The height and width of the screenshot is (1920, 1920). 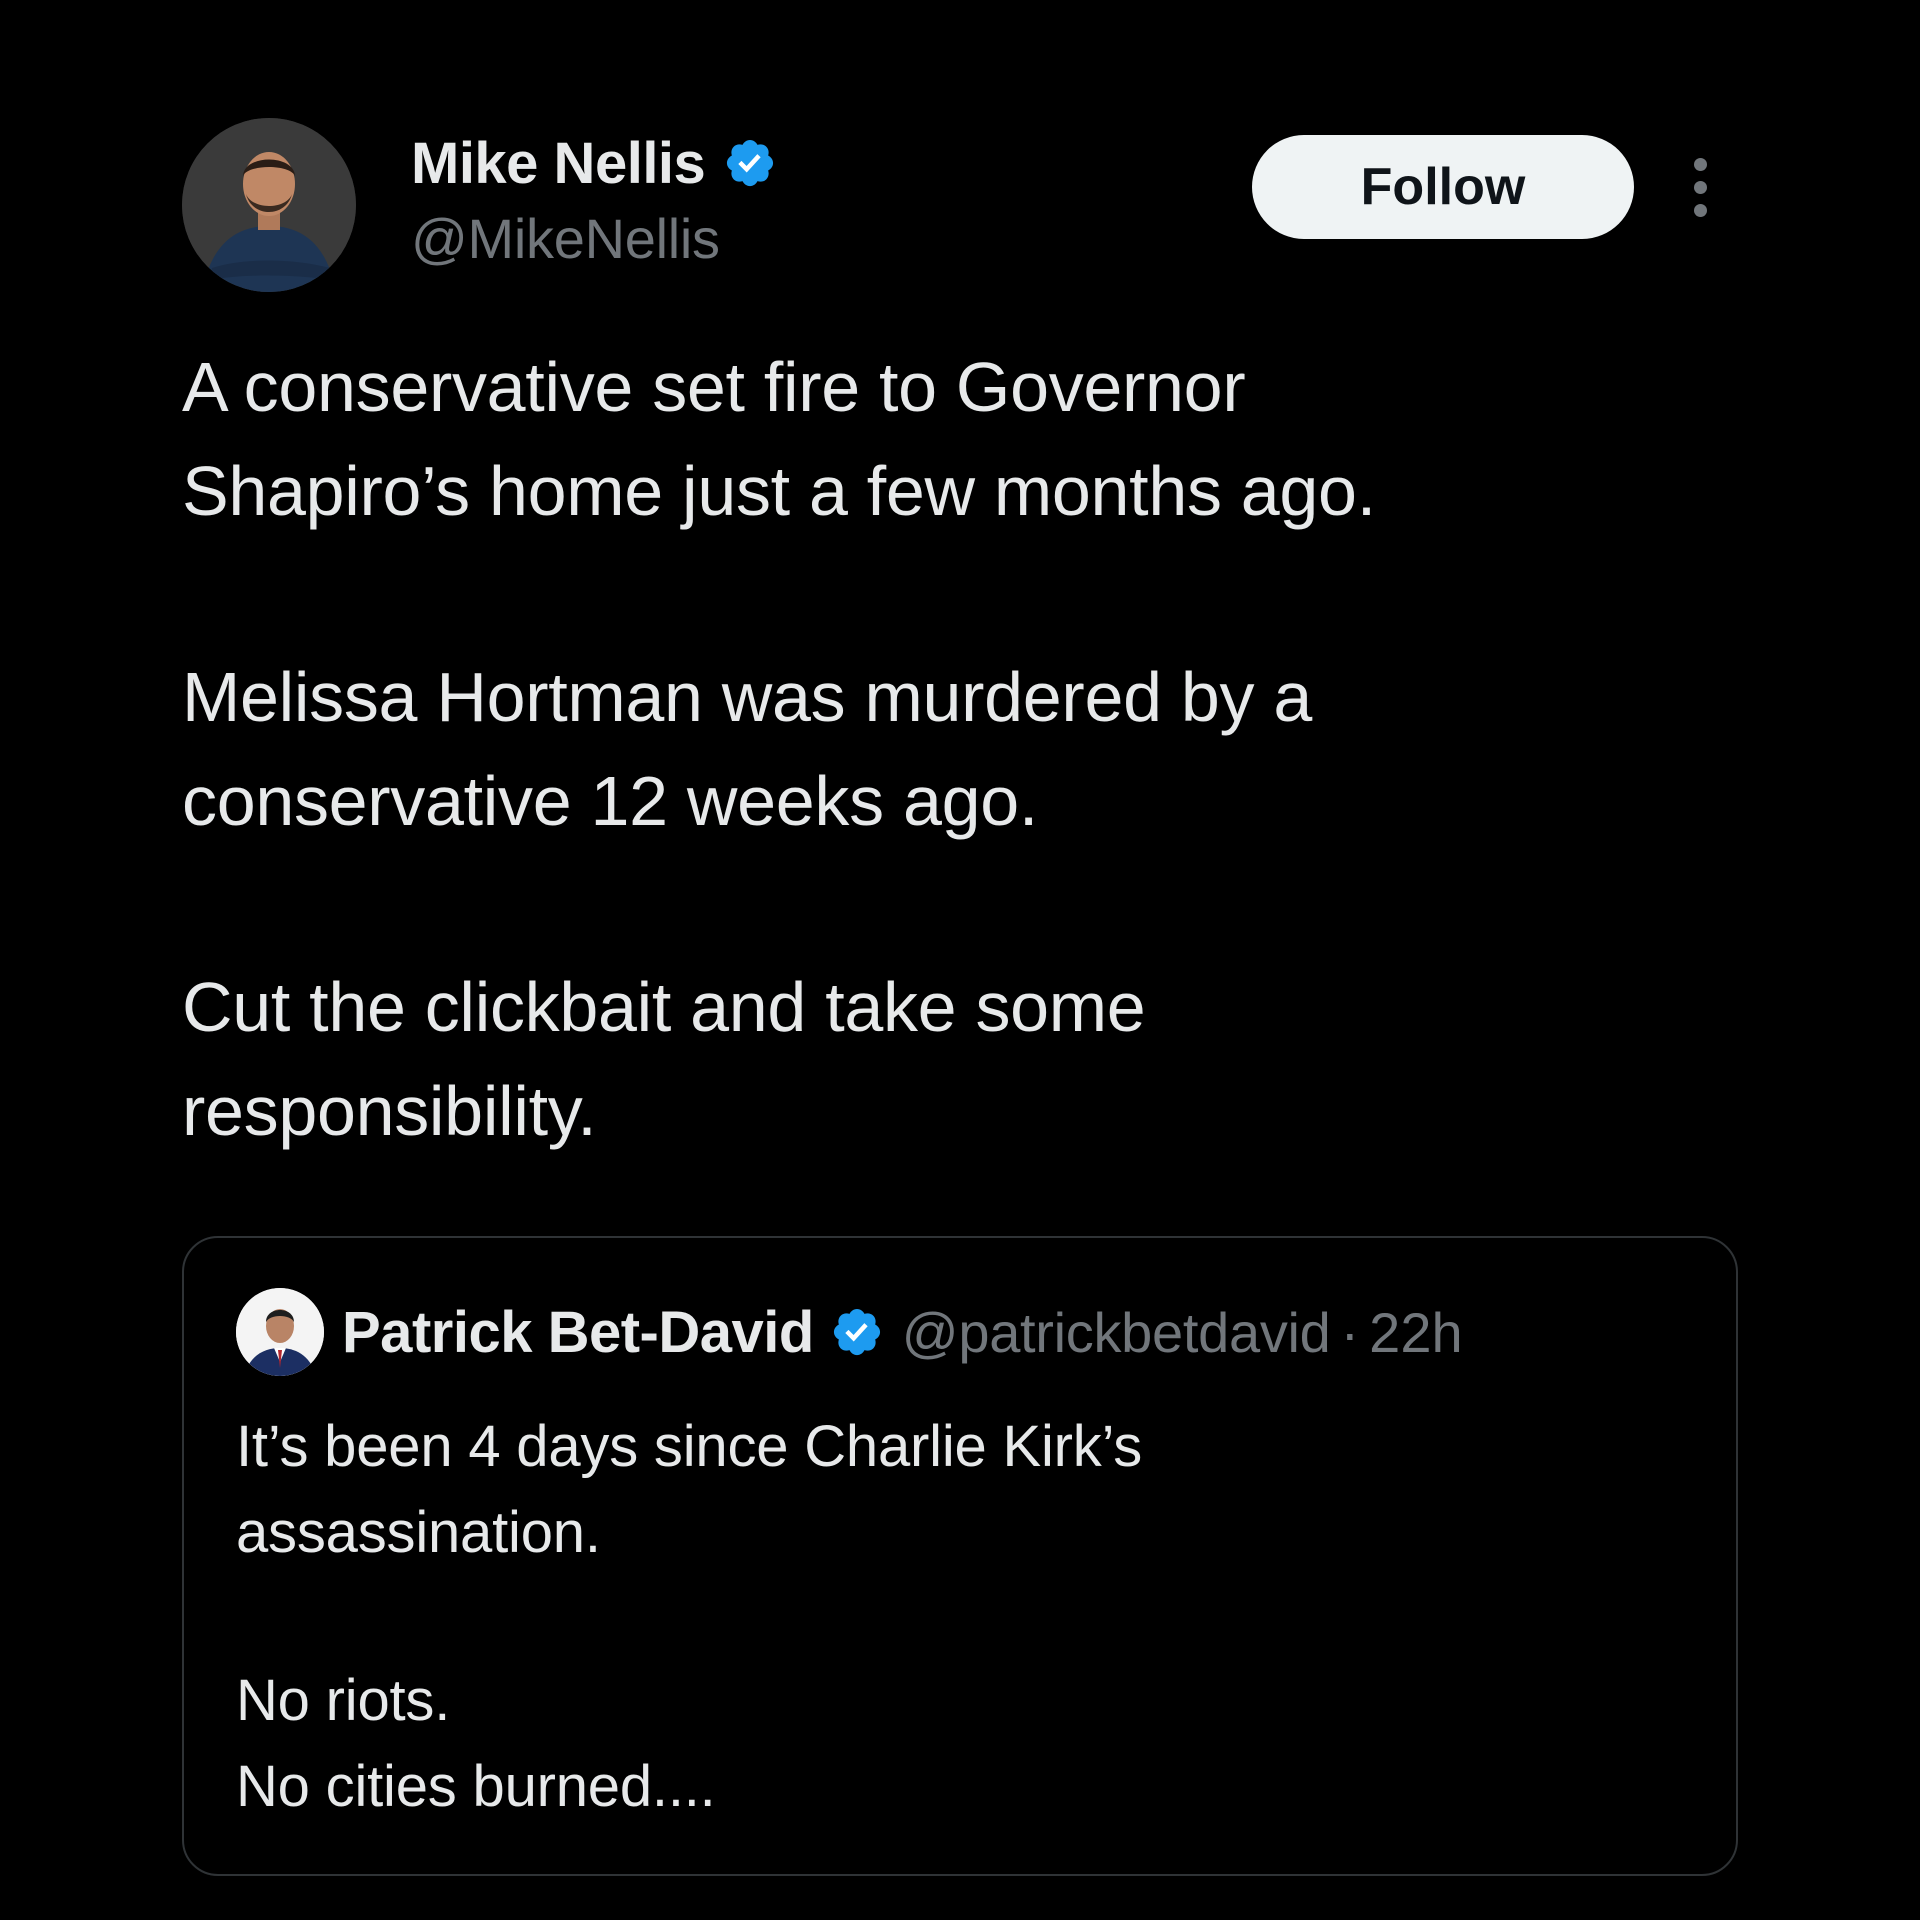 I want to click on quote-timestamp: 22h, so click(x=1415, y=1332).